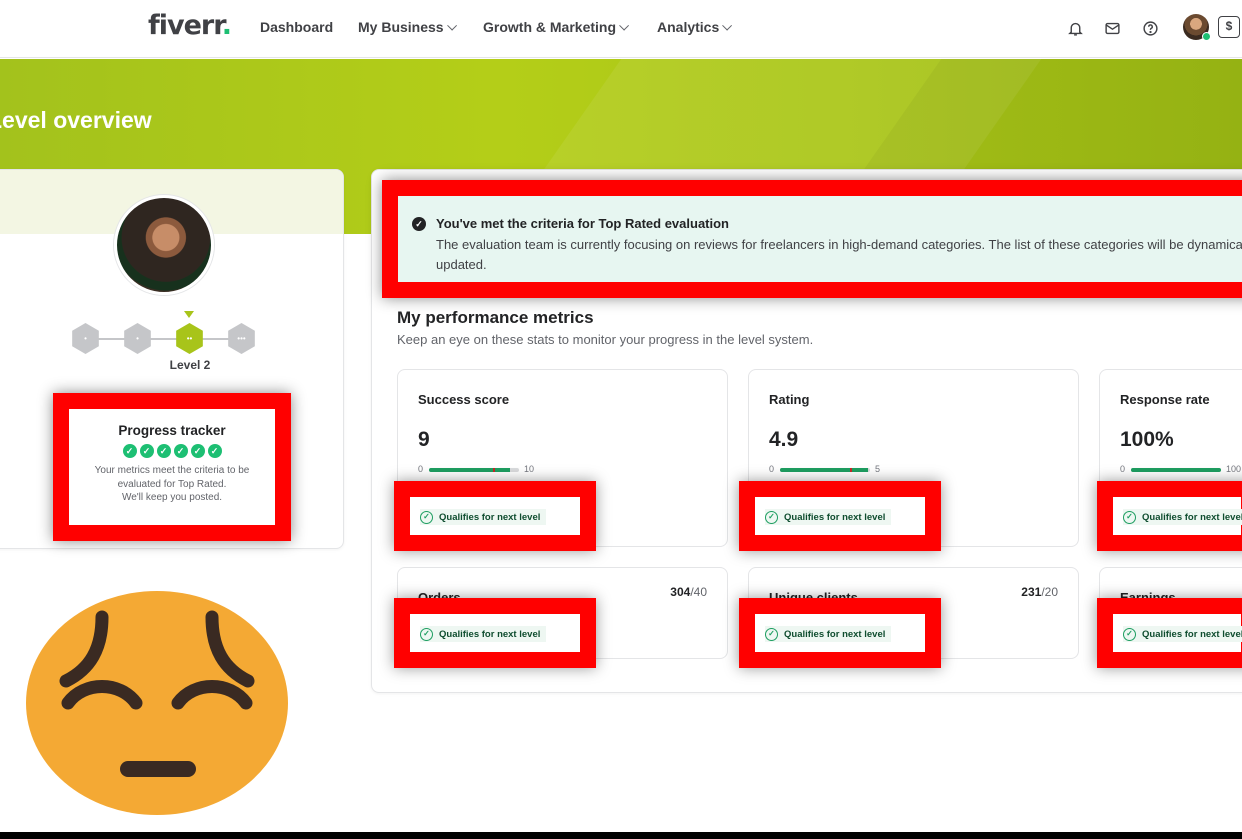  I want to click on metric-scale: 0 5, so click(829, 469).